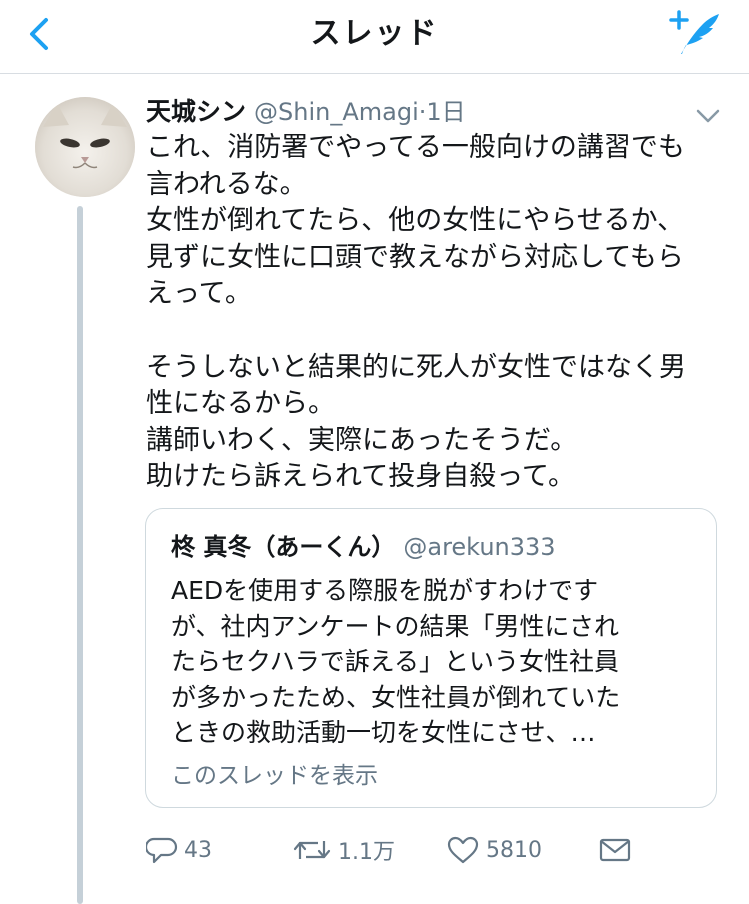 This screenshot has width=749, height=904. Describe the element at coordinates (415, 257) in the screenshot. I see `tweet-line: 見ずに女性に口頭で教えながら対応してもら` at that location.